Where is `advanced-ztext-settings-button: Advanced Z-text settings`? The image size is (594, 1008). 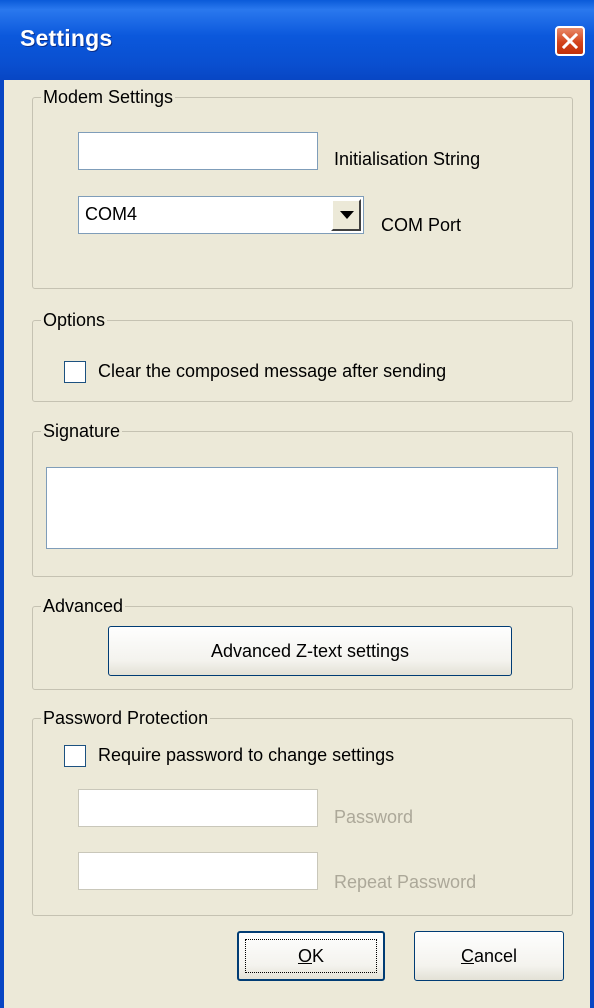
advanced-ztext-settings-button: Advanced Z-text settings is located at coordinates (310, 651).